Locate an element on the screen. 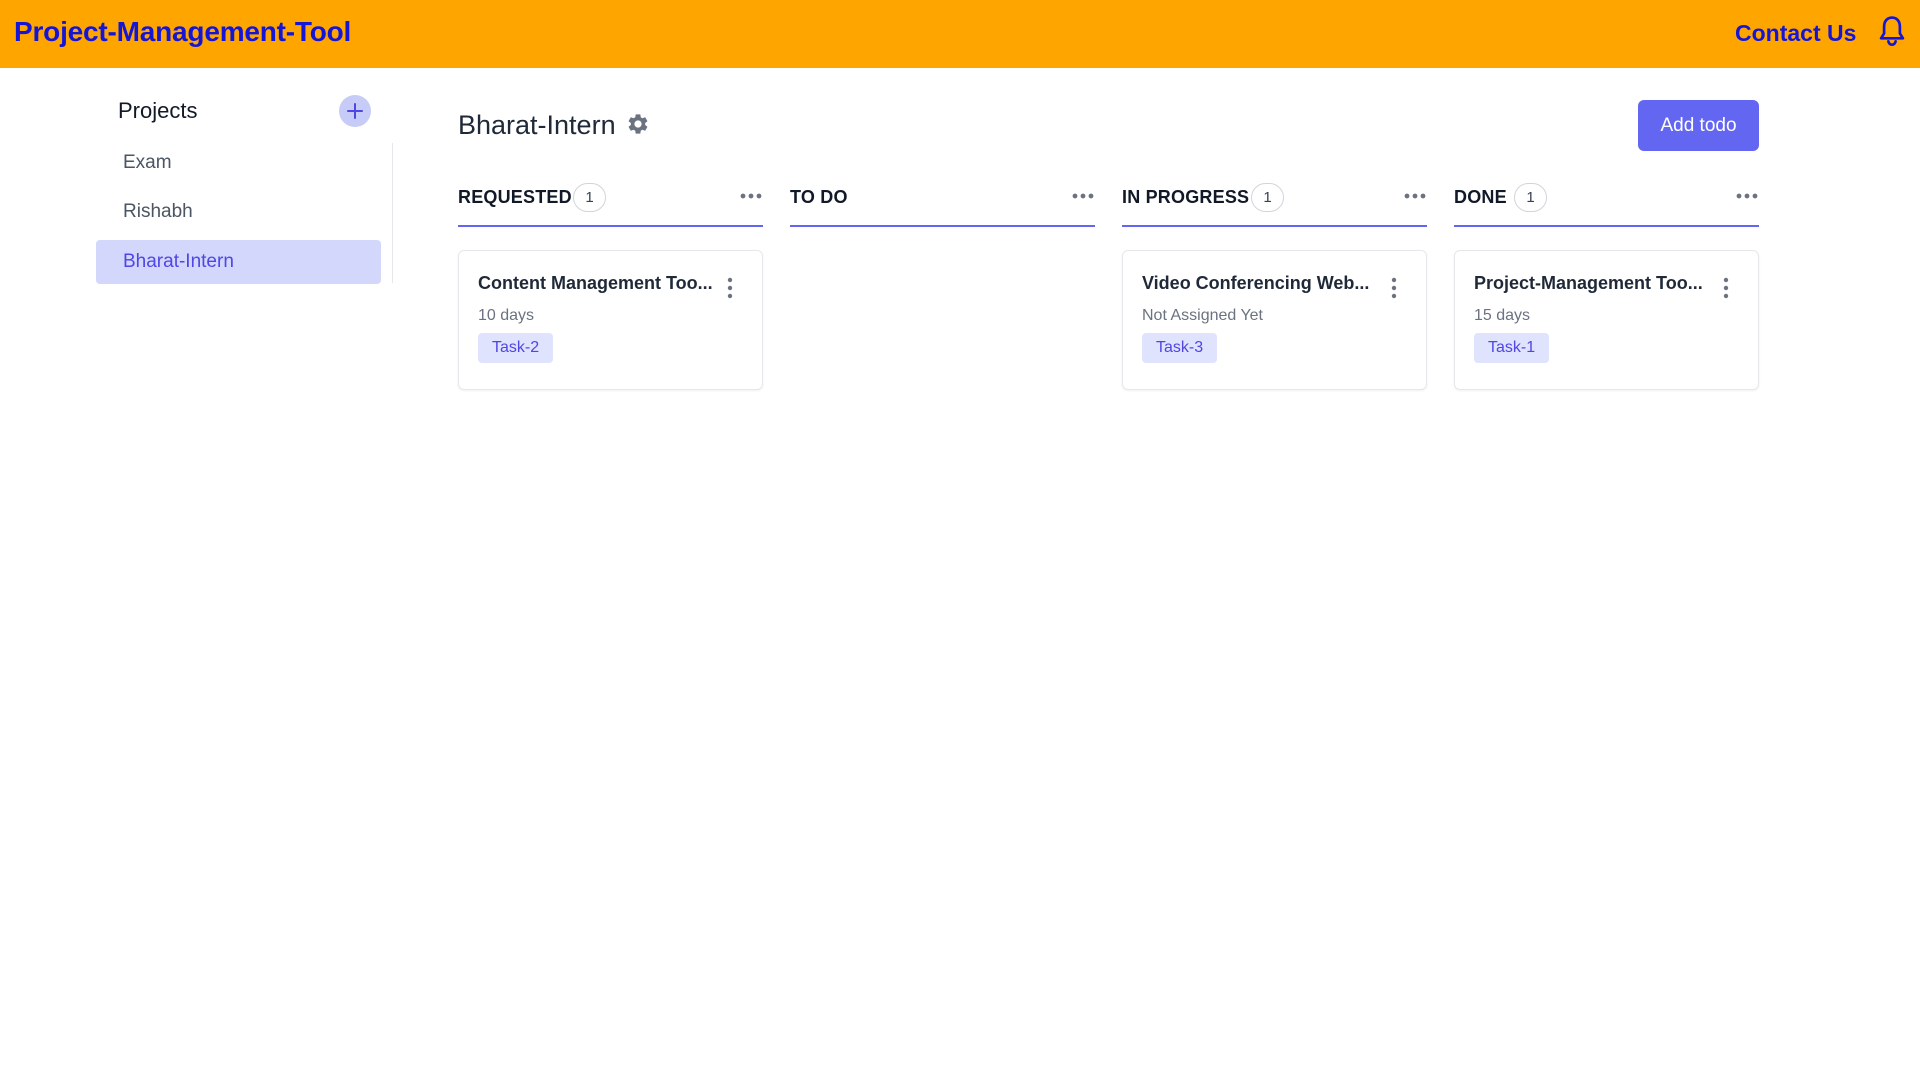 The height and width of the screenshot is (1080, 1920). add-todo-button: Add todo is located at coordinates (1698, 125).